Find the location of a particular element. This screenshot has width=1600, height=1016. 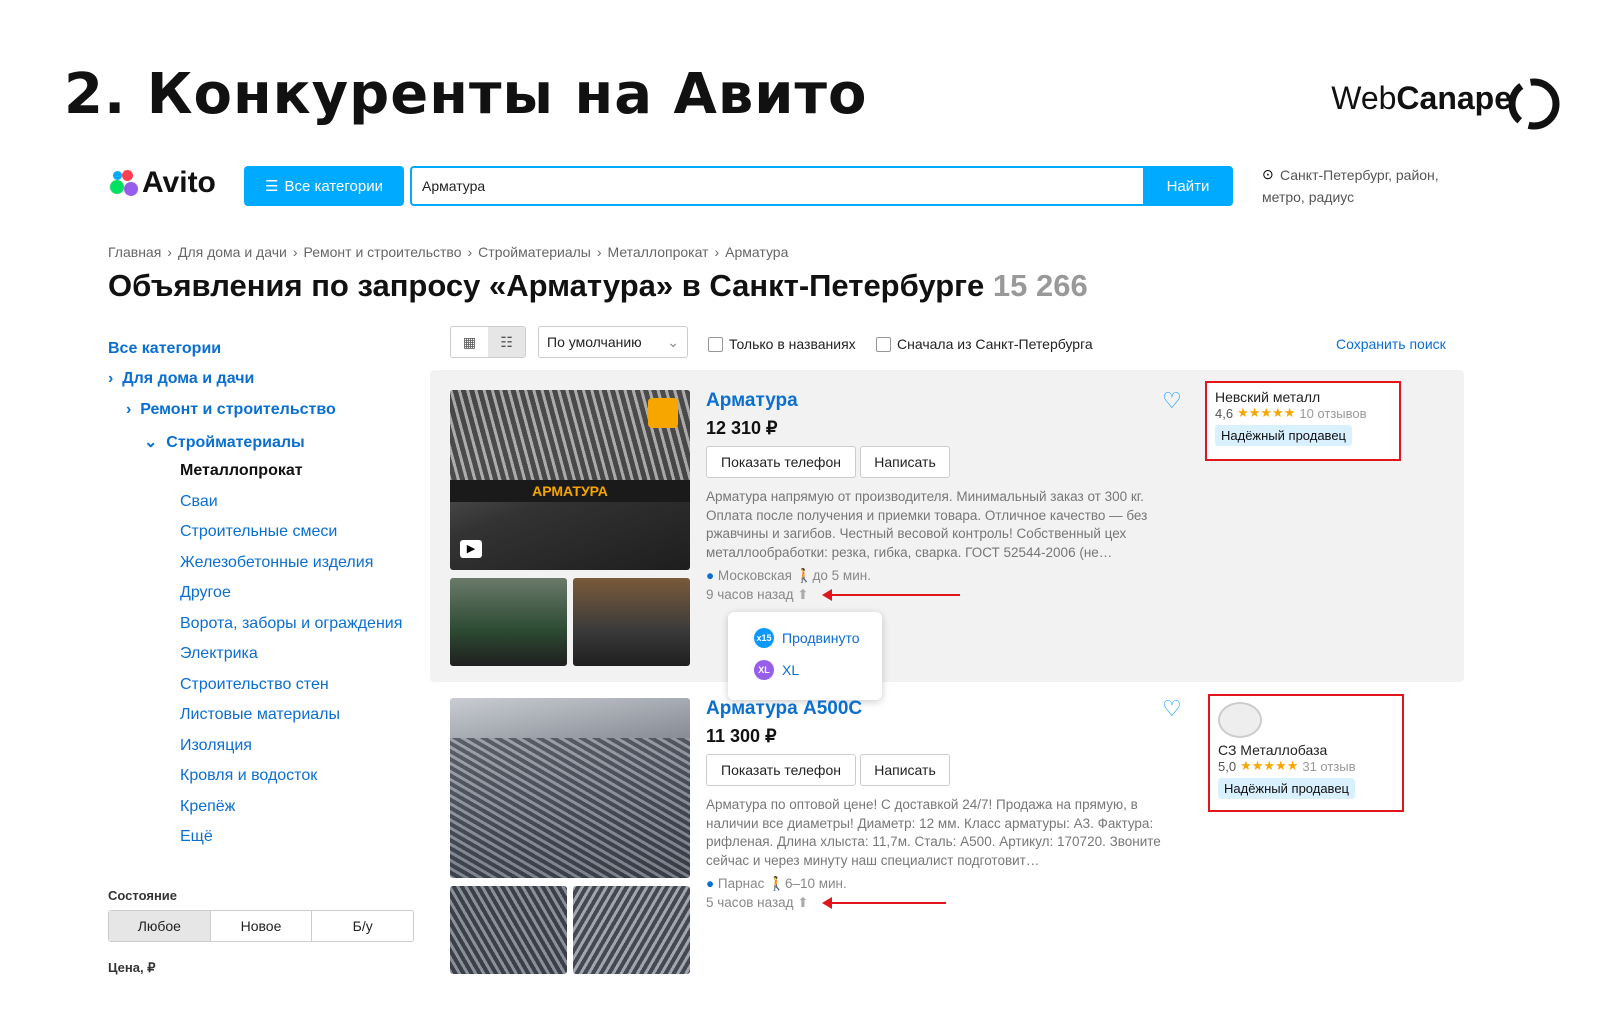

breadcrumb-item: Ремонт и строительство is located at coordinates (383, 252).